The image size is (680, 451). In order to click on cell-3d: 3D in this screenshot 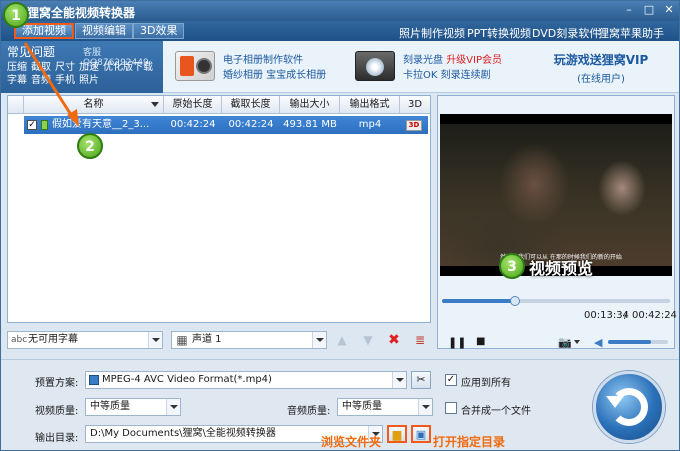, I will do `click(414, 125)`.